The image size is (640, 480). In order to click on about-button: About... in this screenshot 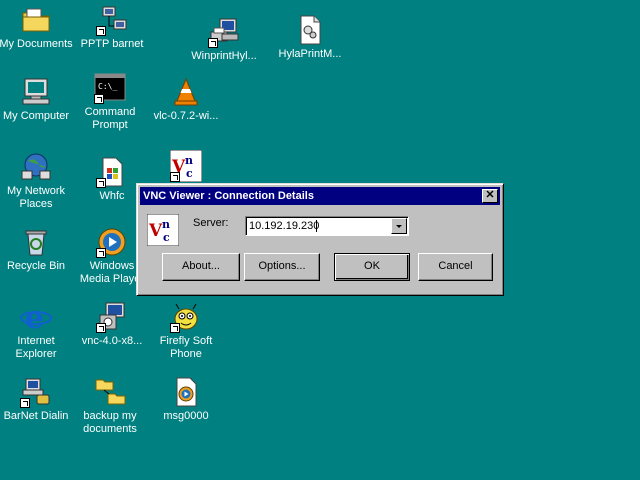, I will do `click(201, 267)`.